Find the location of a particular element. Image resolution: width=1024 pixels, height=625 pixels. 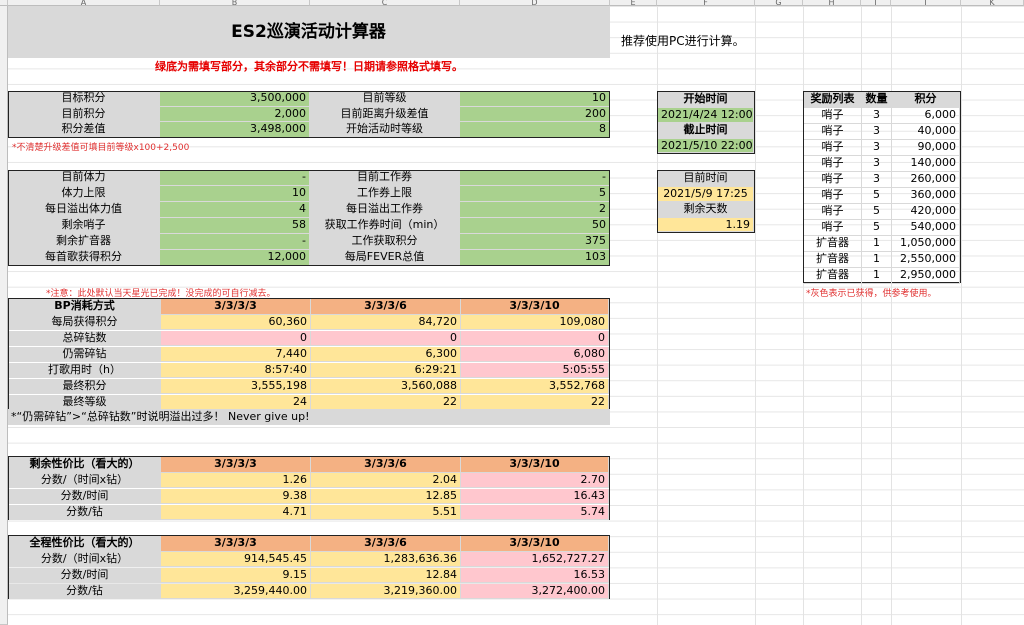

col-header-i: I is located at coordinates (876, 3).